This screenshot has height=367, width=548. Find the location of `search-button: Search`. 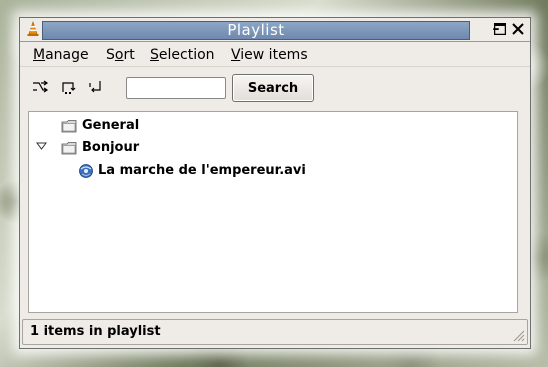

search-button: Search is located at coordinates (273, 88).